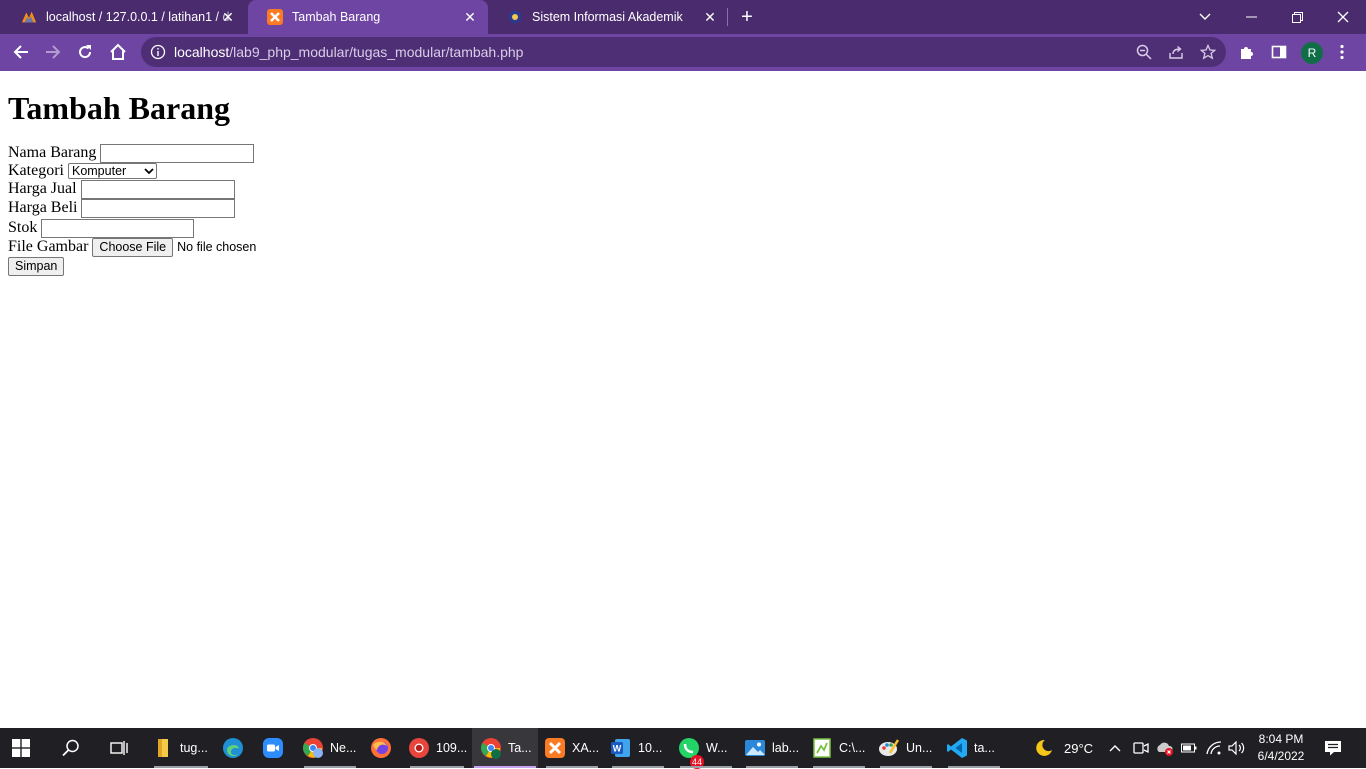  What do you see at coordinates (1165, 748) in the screenshot?
I see `onedrive-icon` at bounding box center [1165, 748].